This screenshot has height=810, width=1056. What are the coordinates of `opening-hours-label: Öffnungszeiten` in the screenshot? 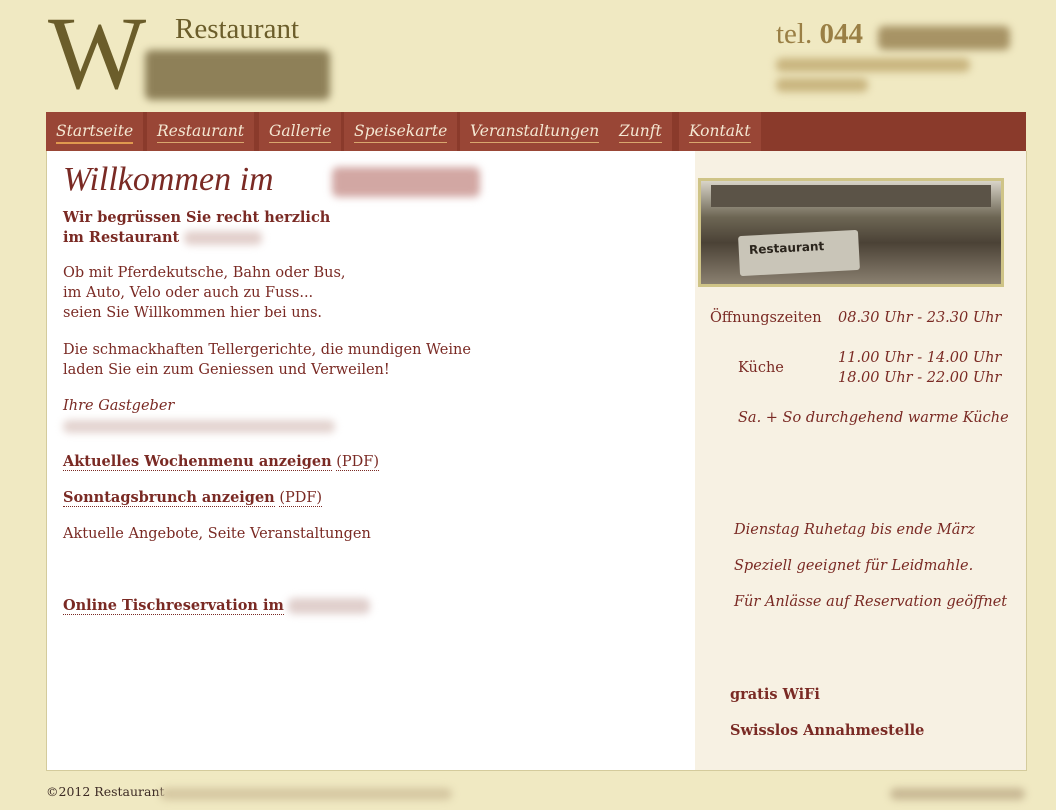 It's located at (766, 318).